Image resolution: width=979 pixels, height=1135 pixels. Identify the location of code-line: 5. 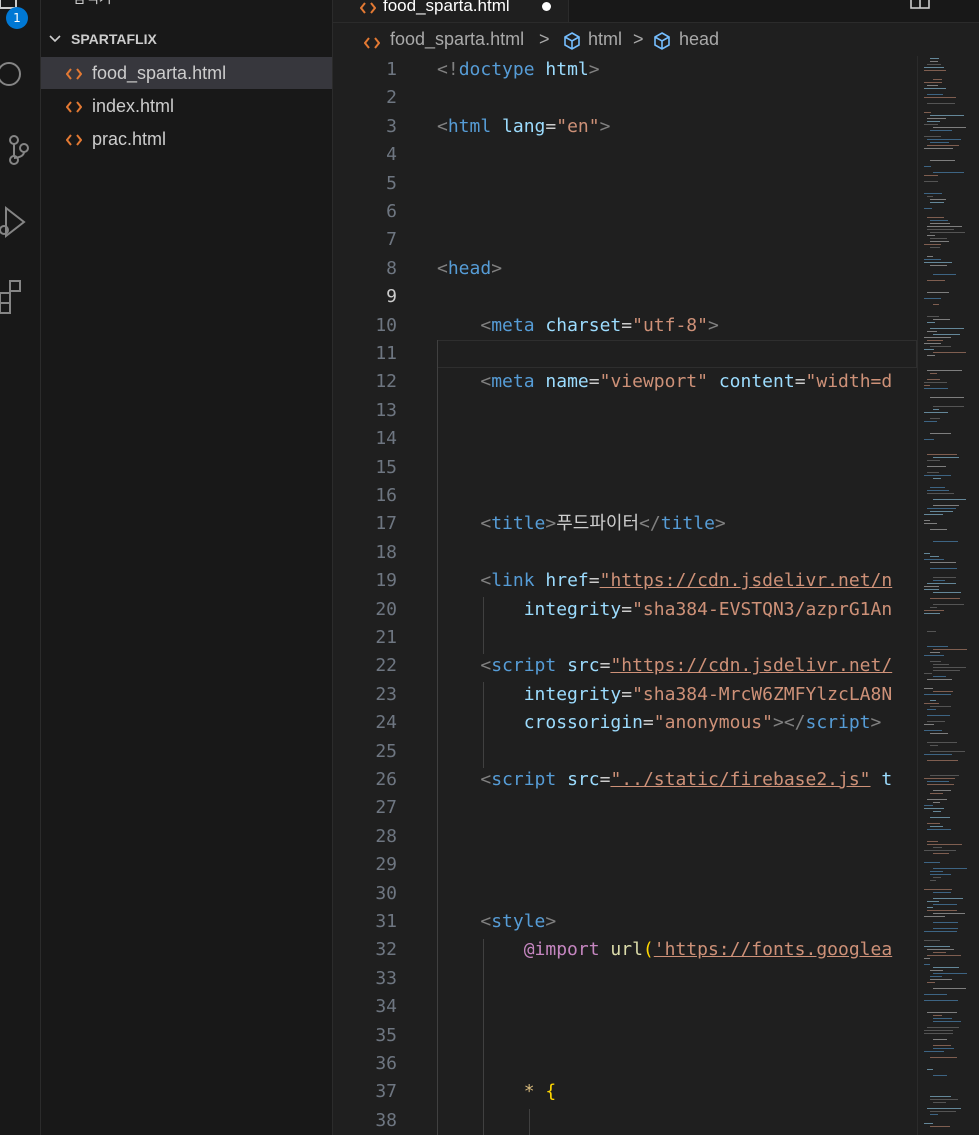
(625, 184).